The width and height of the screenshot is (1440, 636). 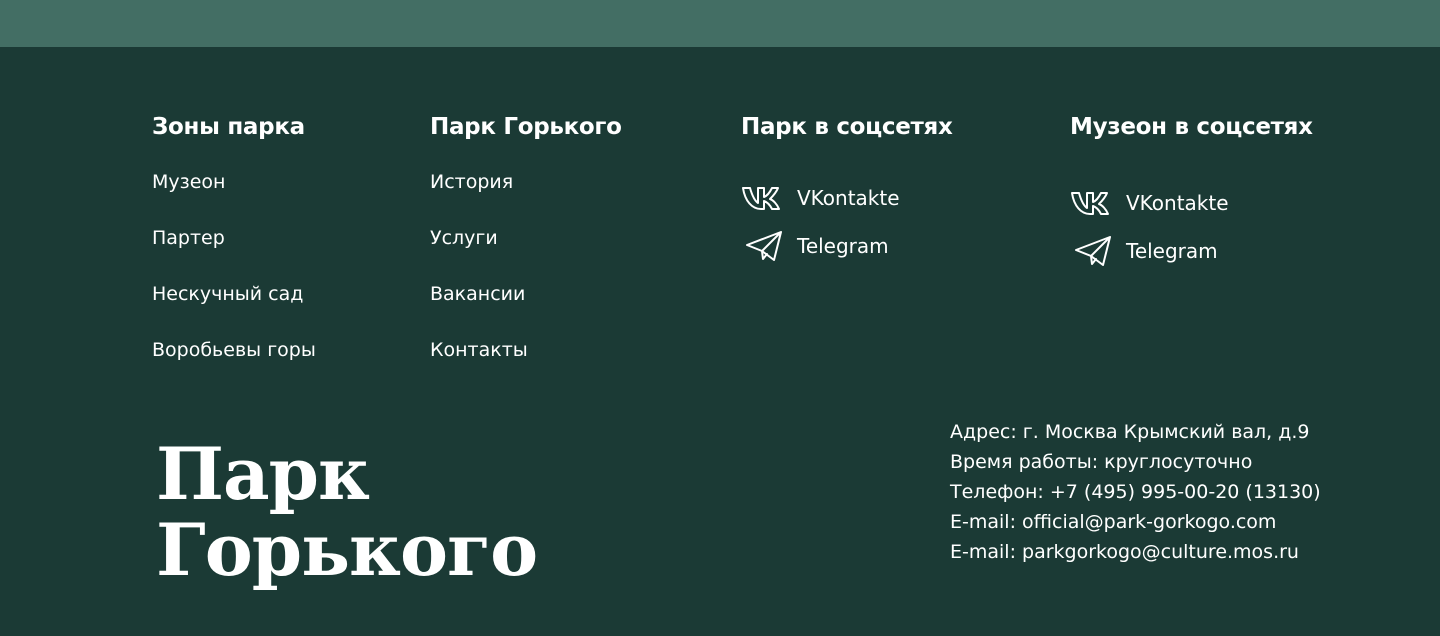 I want to click on footer-column-park-social: Парк в соцсетях VKontakte Telegram, so click(x=847, y=193).